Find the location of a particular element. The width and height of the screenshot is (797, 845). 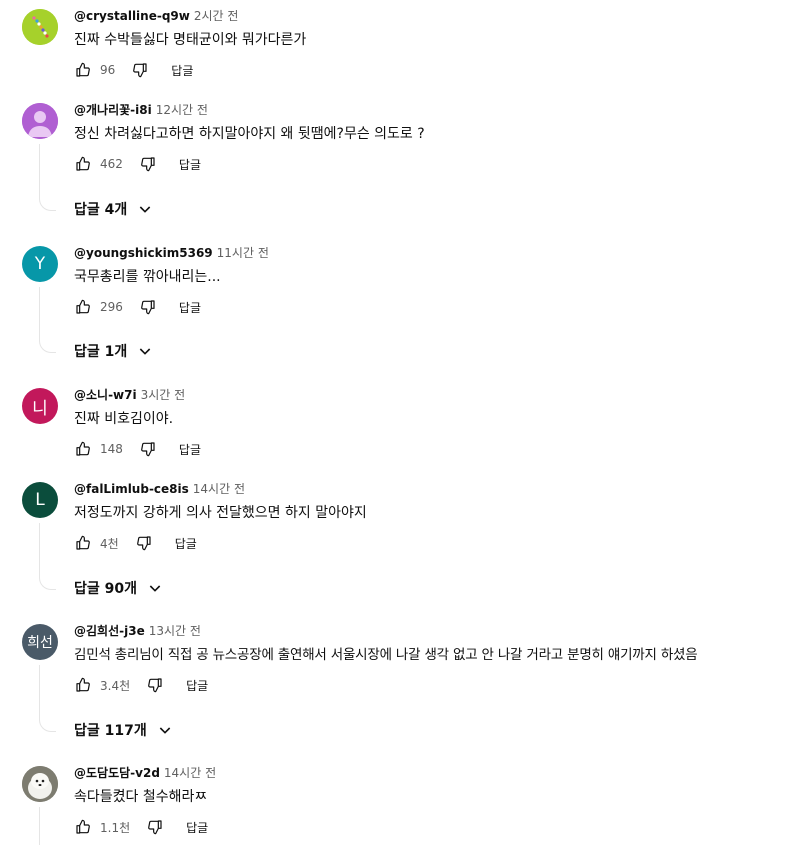

comment-author: @김희선-j3e is located at coordinates (109, 631).